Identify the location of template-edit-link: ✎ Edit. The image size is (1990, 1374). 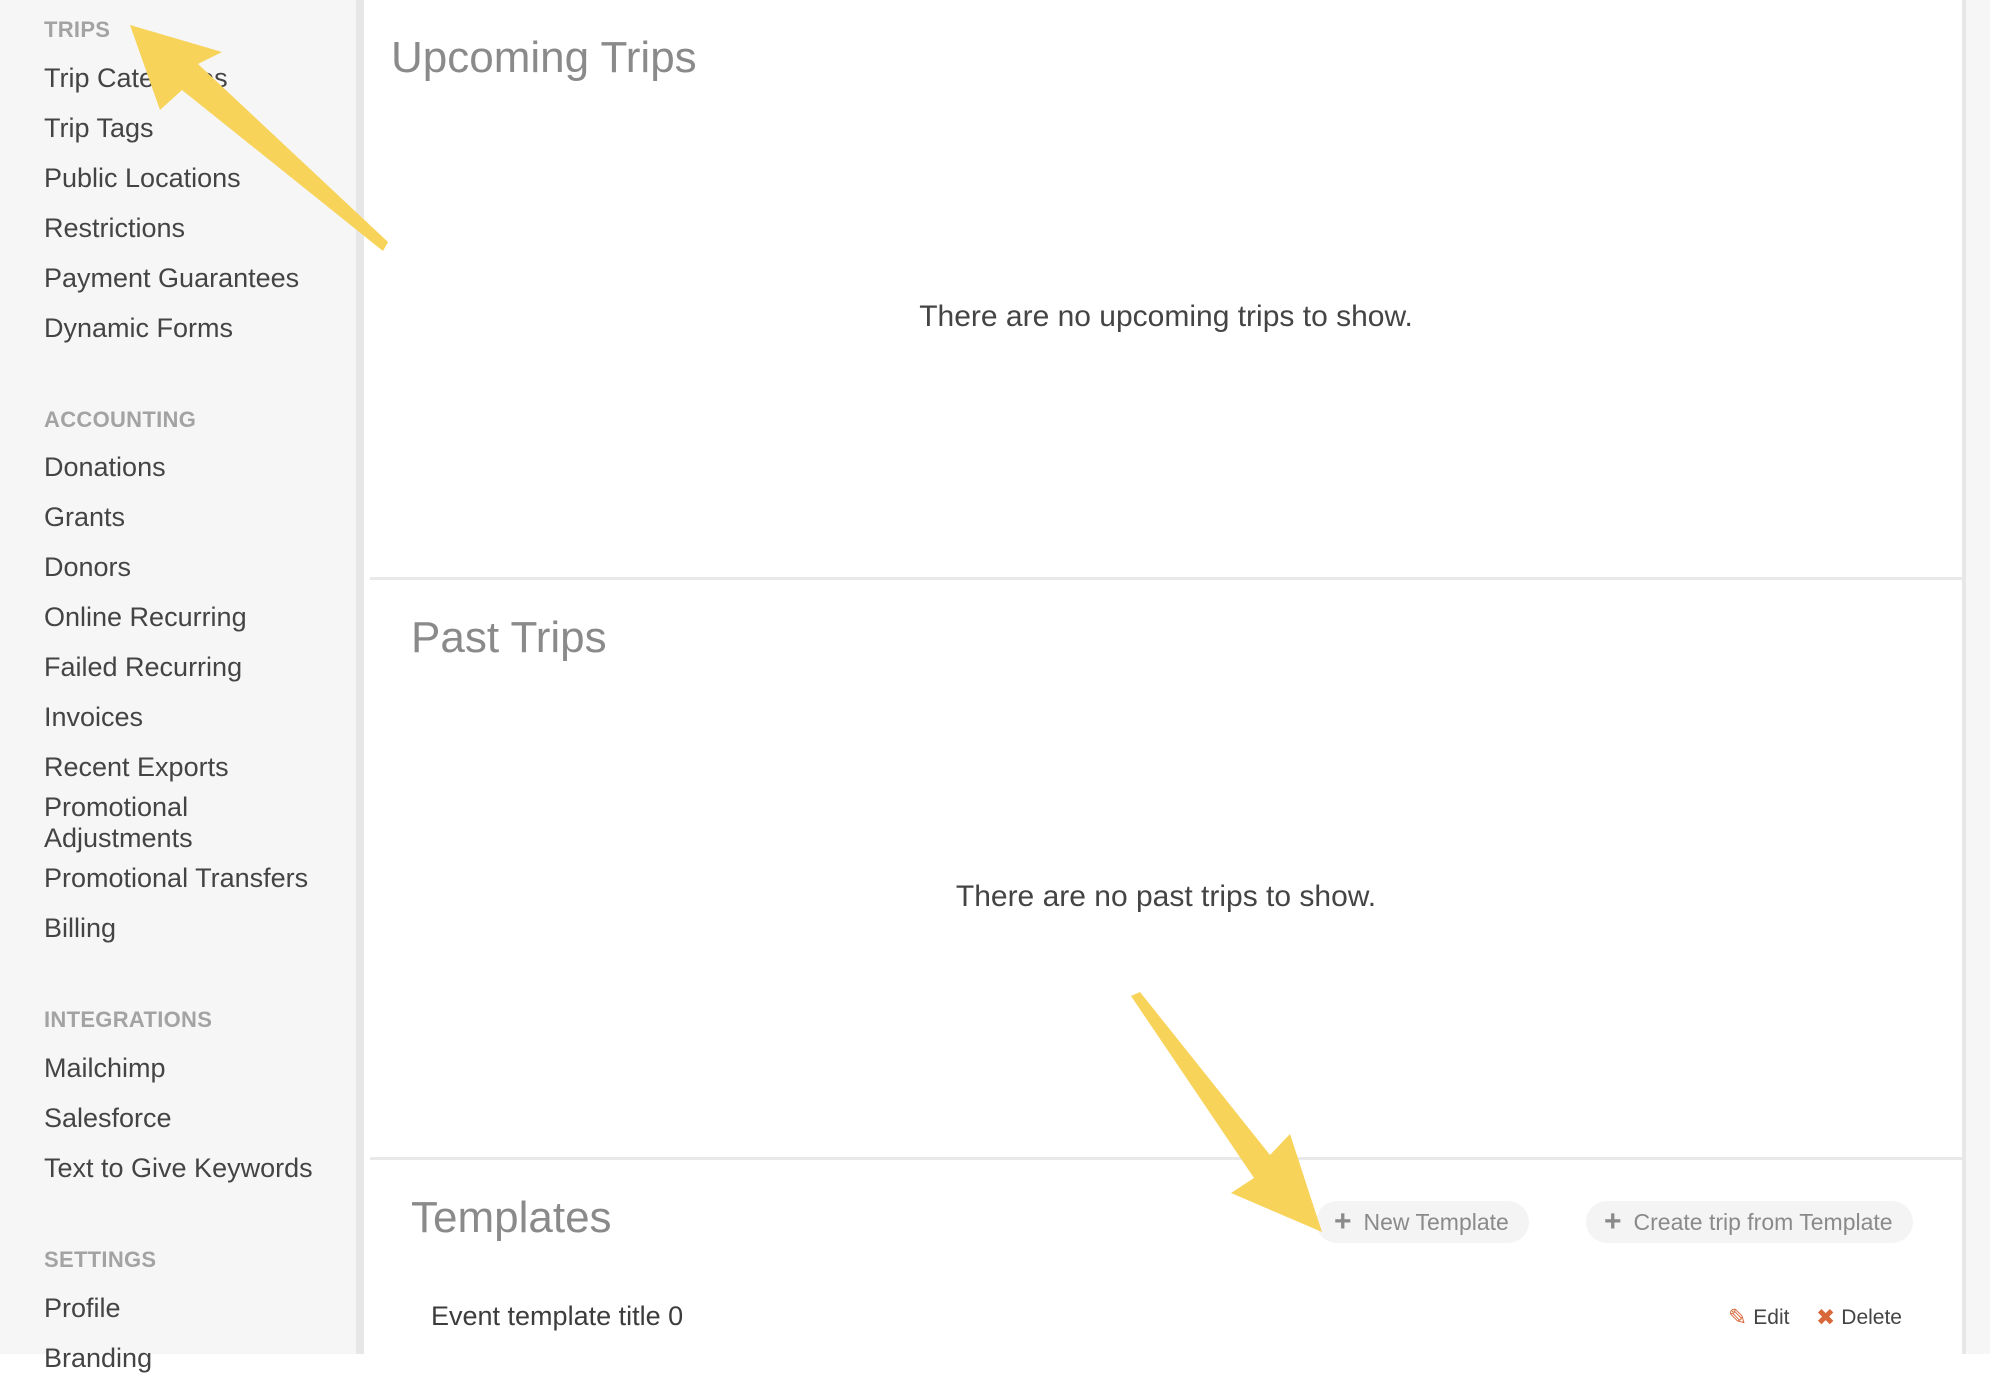
(1758, 1317).